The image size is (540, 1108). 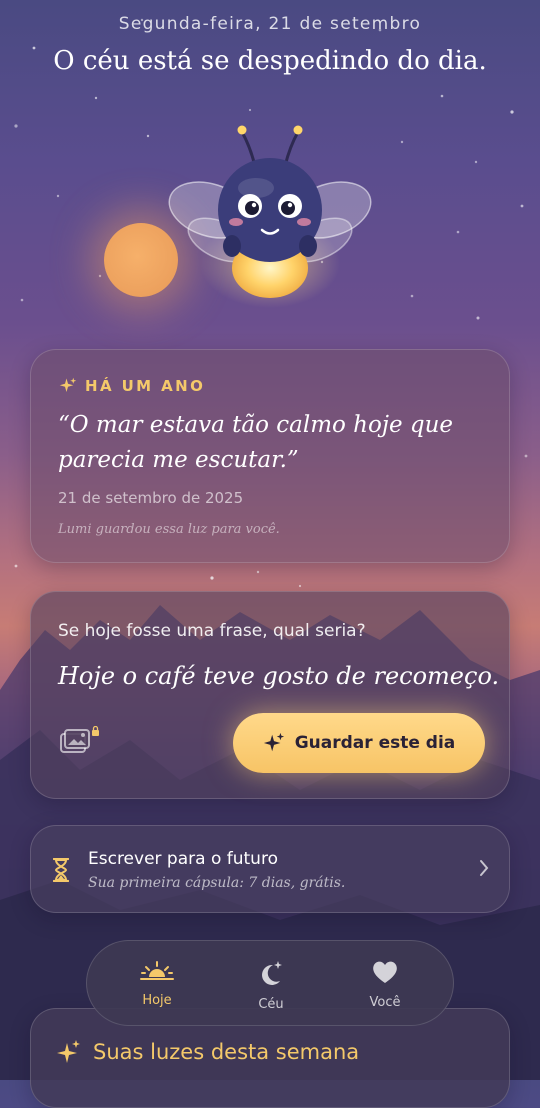 What do you see at coordinates (385, 984) in the screenshot?
I see `tab-voce: Você` at bounding box center [385, 984].